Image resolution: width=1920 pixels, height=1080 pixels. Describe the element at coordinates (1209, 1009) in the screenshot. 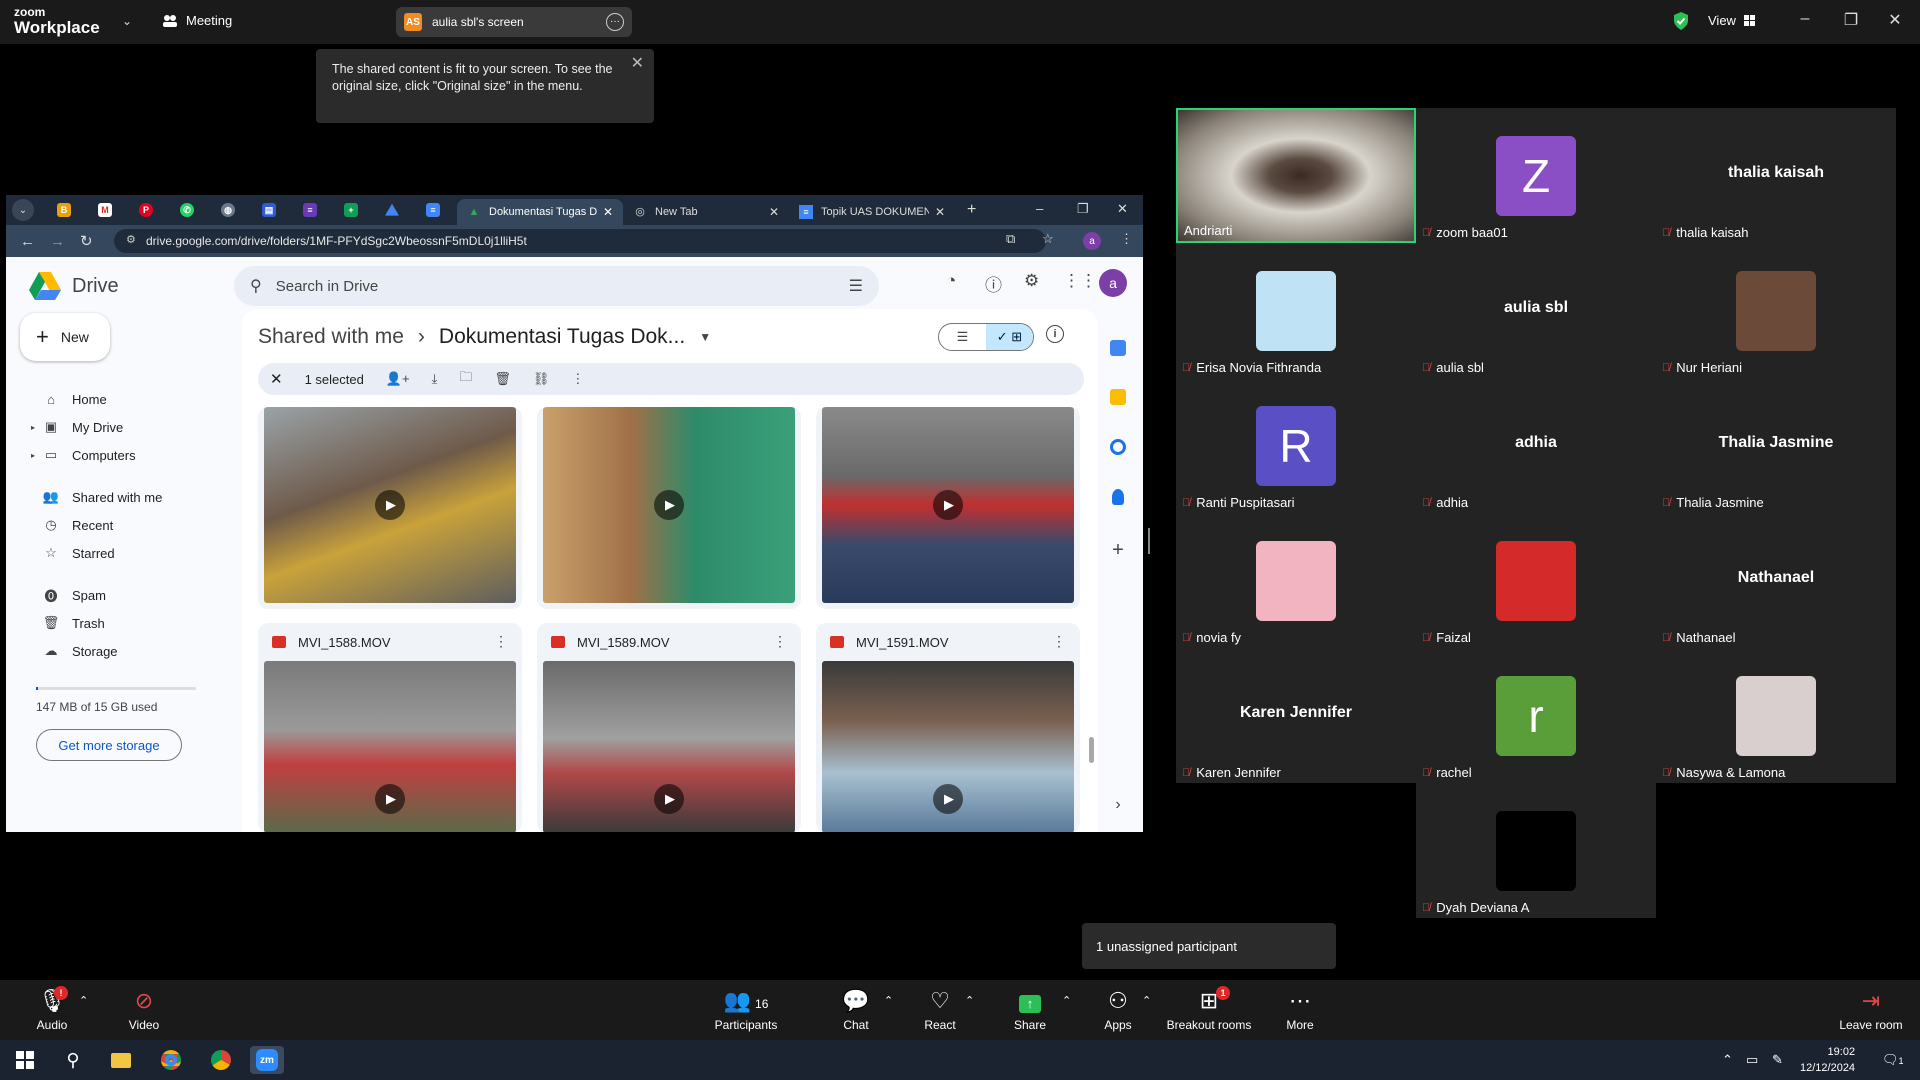

I see `breakout-rooms-button: ⊞ 1 Breakout rooms` at that location.